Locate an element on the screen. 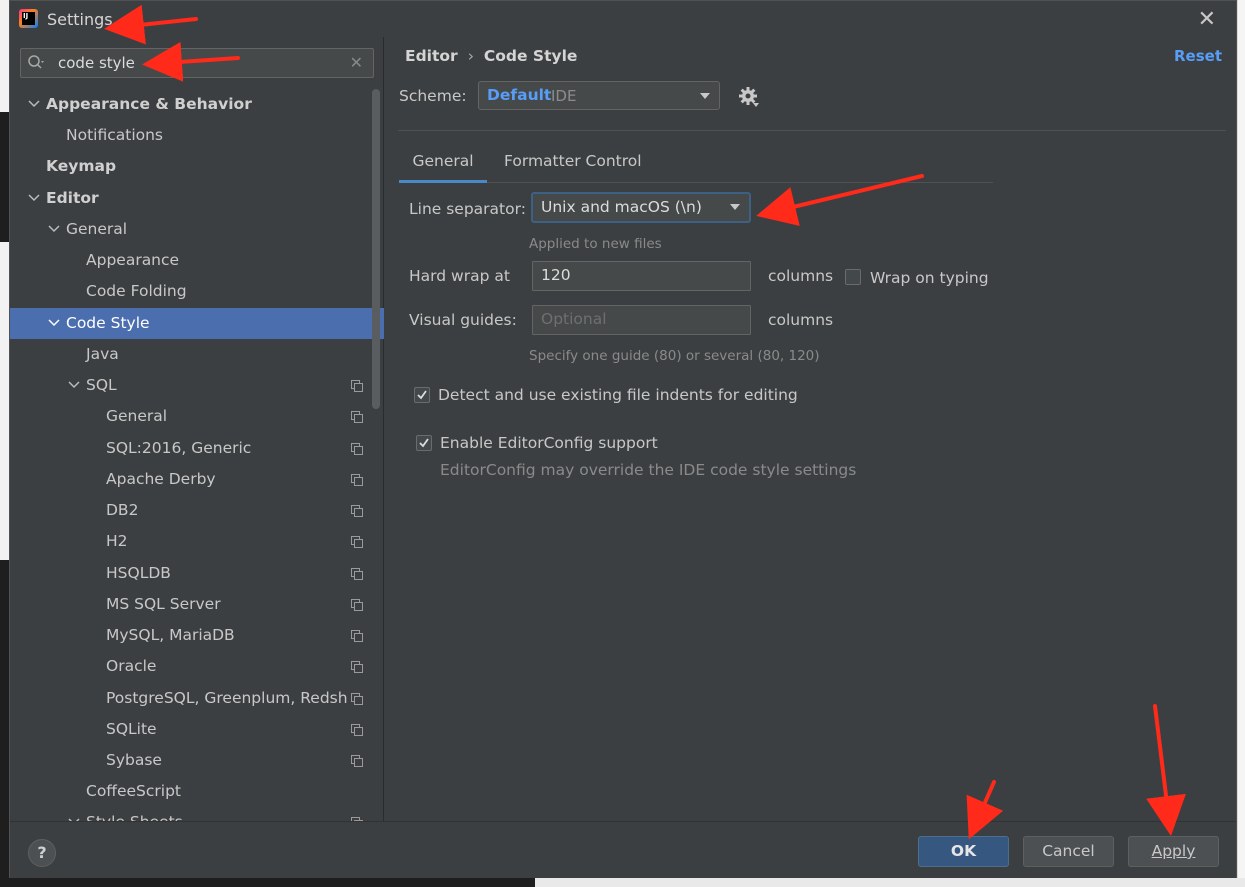 The image size is (1245, 887). tree-item-db2: DB2 is located at coordinates (197, 510).